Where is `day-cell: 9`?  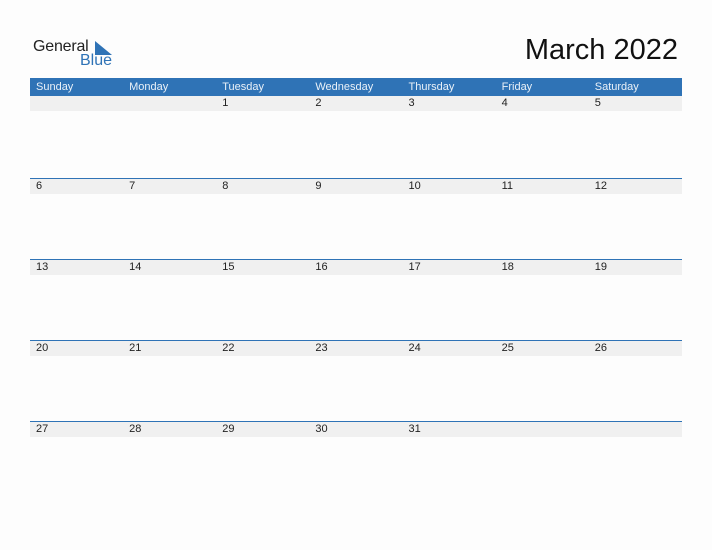
day-cell: 9 is located at coordinates (318, 186).